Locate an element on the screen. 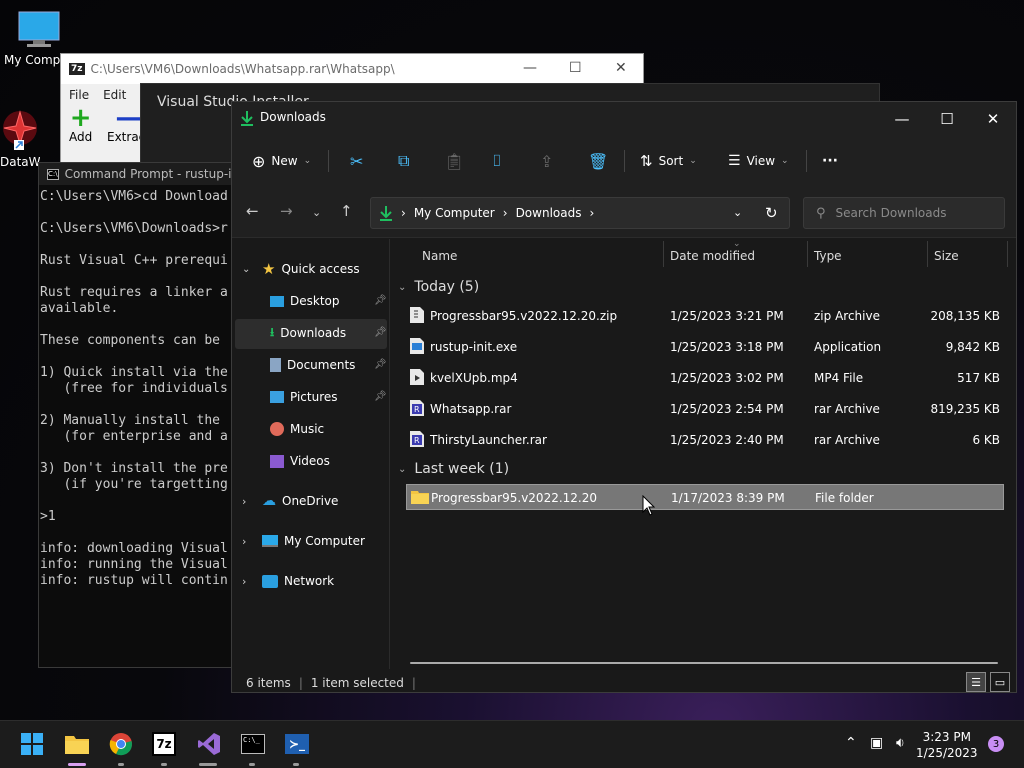  refresh-icon: ↻ is located at coordinates (771, 213).